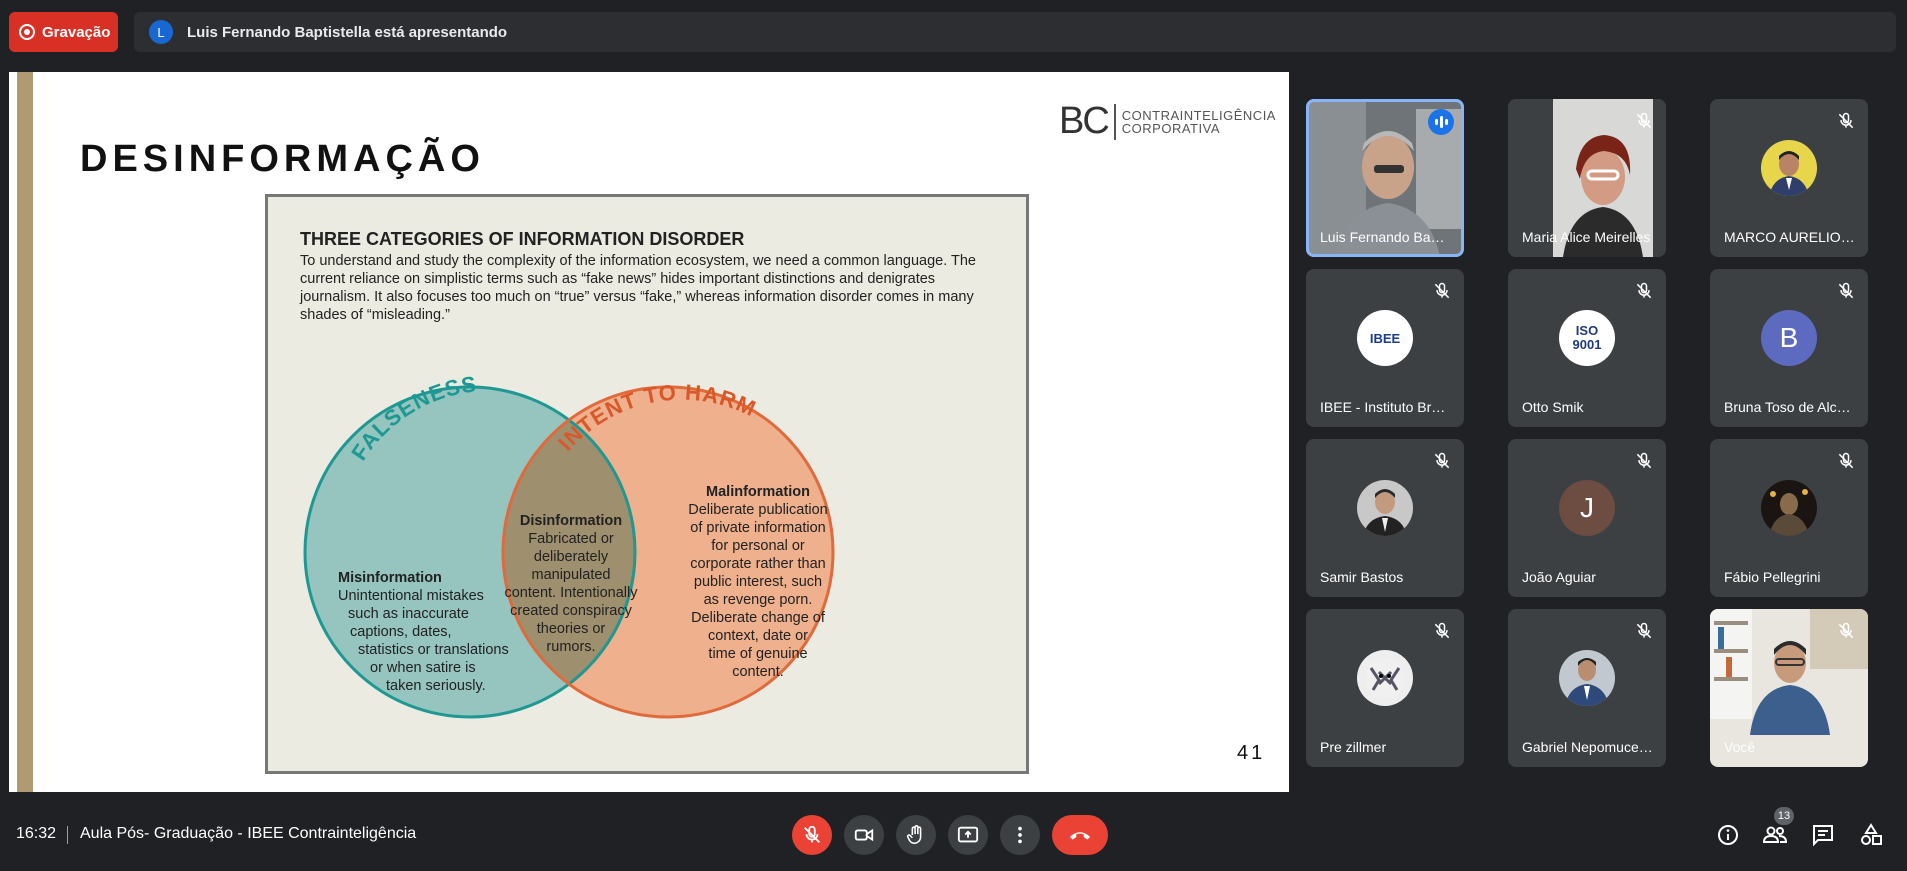 Image resolution: width=1907 pixels, height=871 pixels. I want to click on participant-tile: Pre zillmer, so click(1385, 688).